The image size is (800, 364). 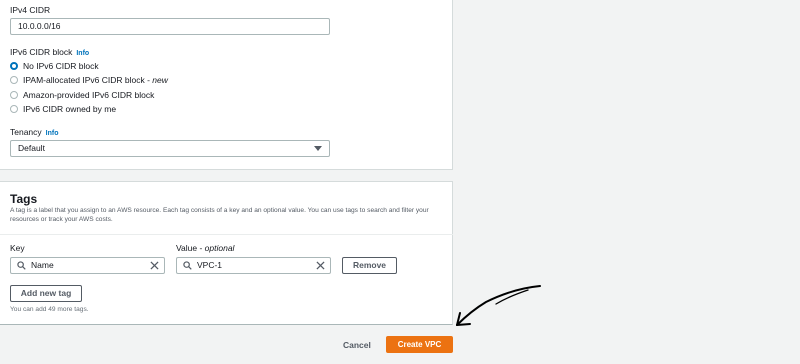 What do you see at coordinates (14, 80) in the screenshot?
I see `radio-ipam-ipv6` at bounding box center [14, 80].